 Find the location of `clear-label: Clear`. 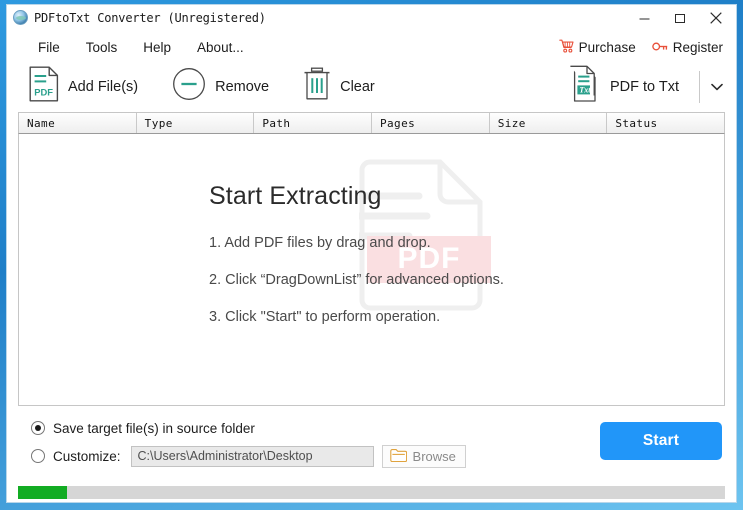

clear-label: Clear is located at coordinates (357, 86).